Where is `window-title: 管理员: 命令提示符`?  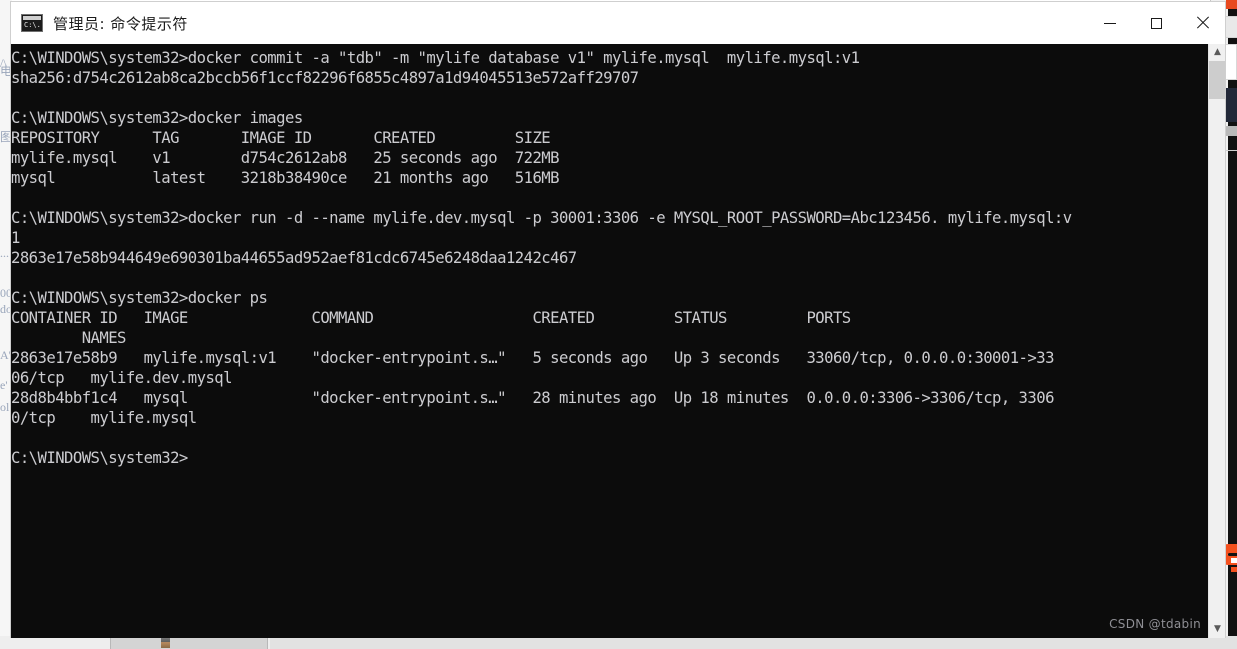 window-title: 管理员: 命令提示符 is located at coordinates (120, 23).